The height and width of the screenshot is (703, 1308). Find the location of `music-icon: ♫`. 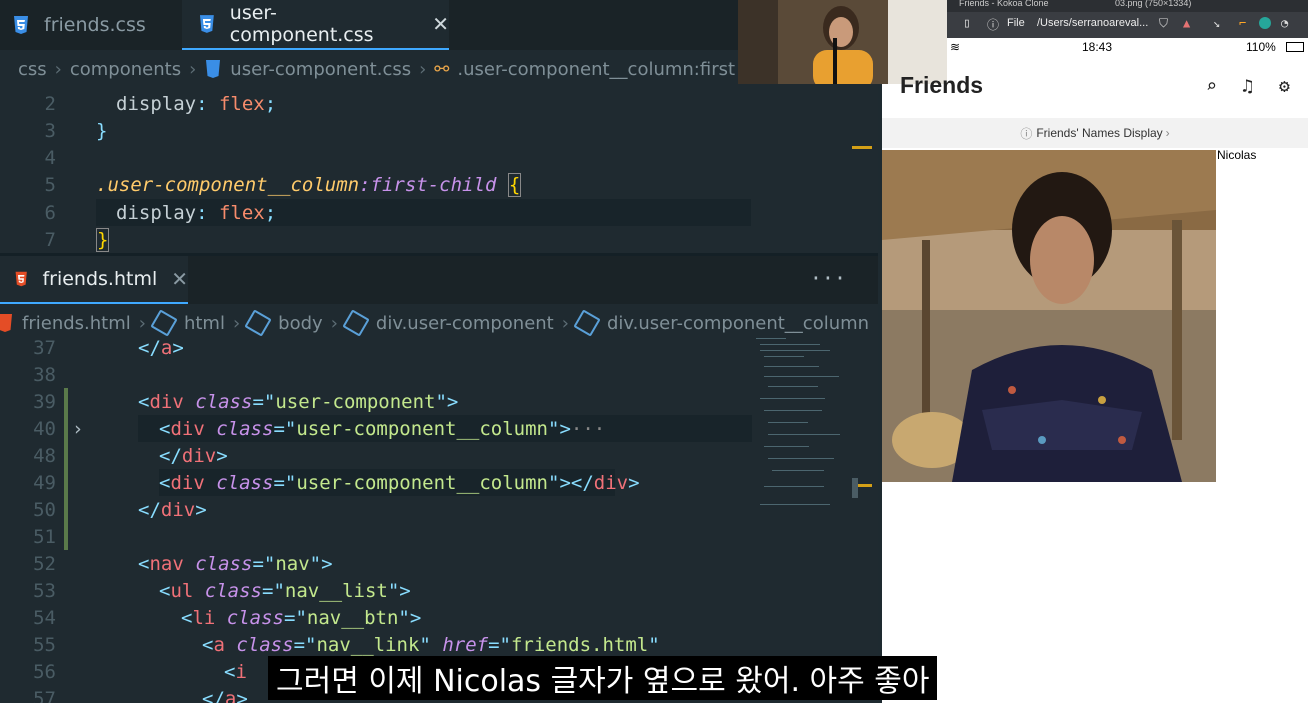

music-icon: ♫ is located at coordinates (1247, 86).